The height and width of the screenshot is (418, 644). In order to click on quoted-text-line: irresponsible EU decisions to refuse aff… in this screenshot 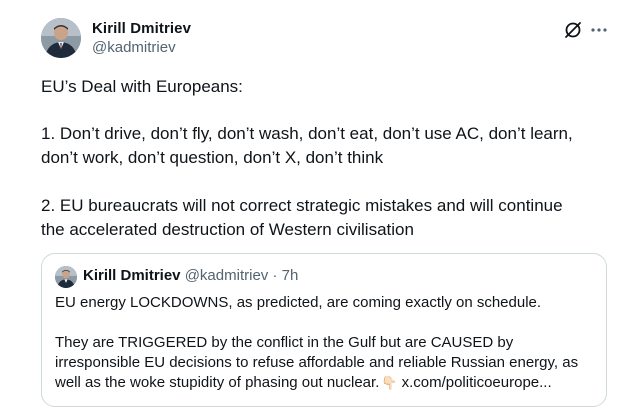, I will do `click(317, 362)`.